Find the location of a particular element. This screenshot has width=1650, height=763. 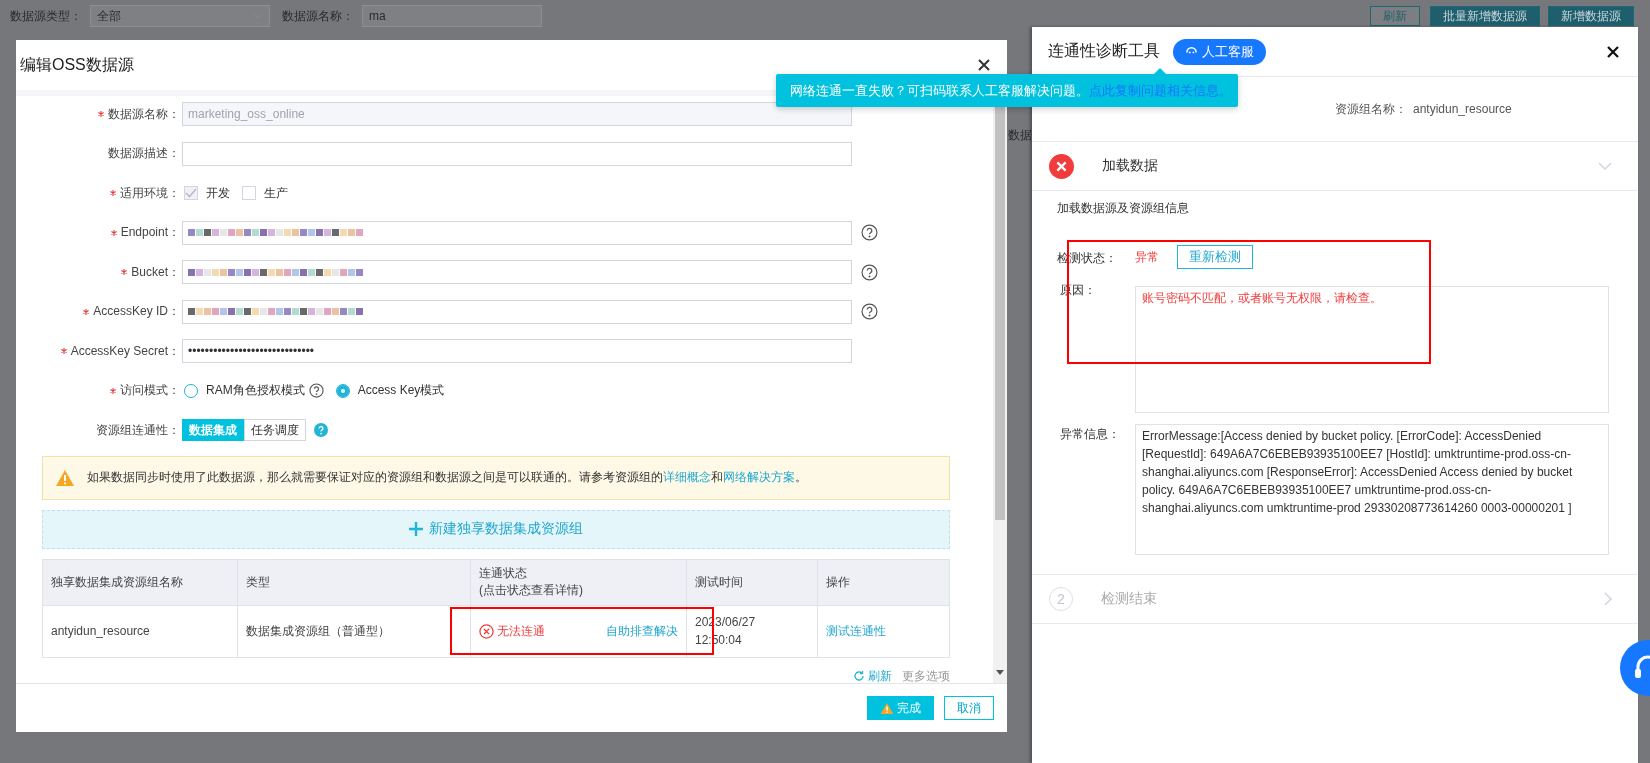

field-label: AccessKey Secret： is located at coordinates (125, 351).